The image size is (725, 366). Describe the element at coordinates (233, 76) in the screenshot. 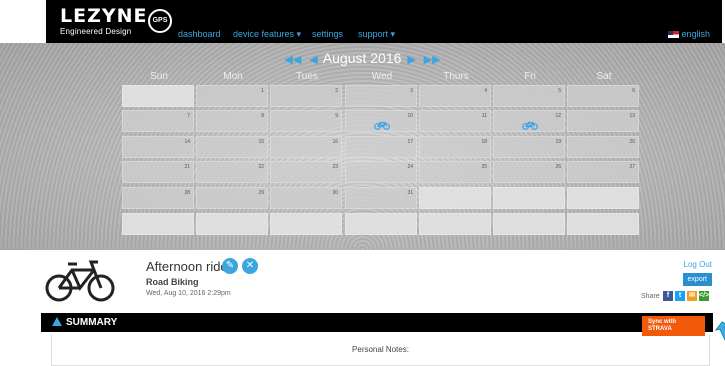

I see `weekday-label: Mon` at that location.